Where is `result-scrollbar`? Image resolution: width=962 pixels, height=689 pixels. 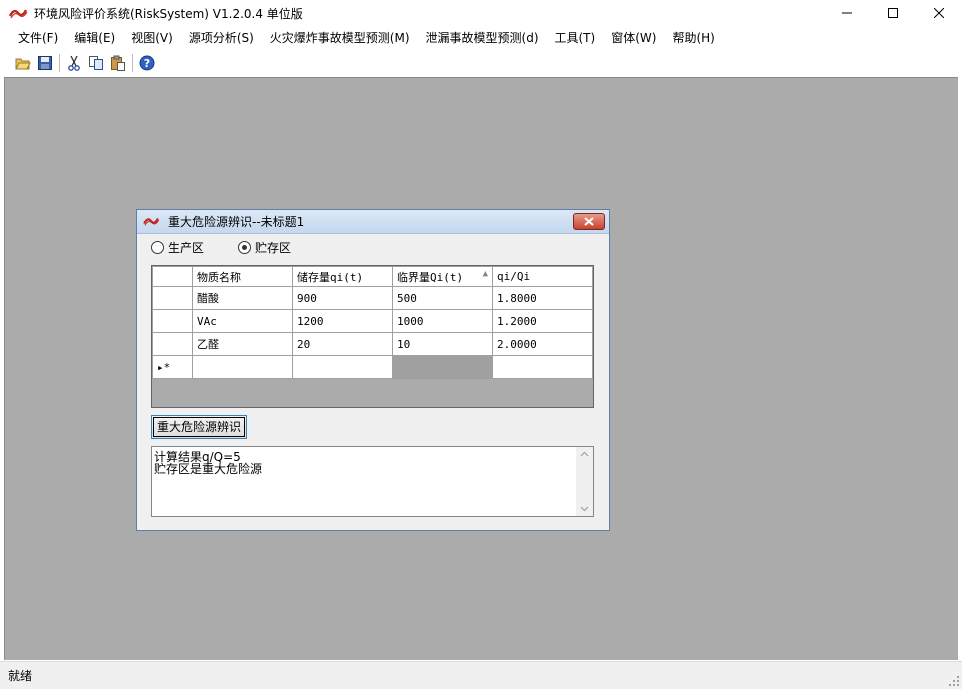 result-scrollbar is located at coordinates (584, 481).